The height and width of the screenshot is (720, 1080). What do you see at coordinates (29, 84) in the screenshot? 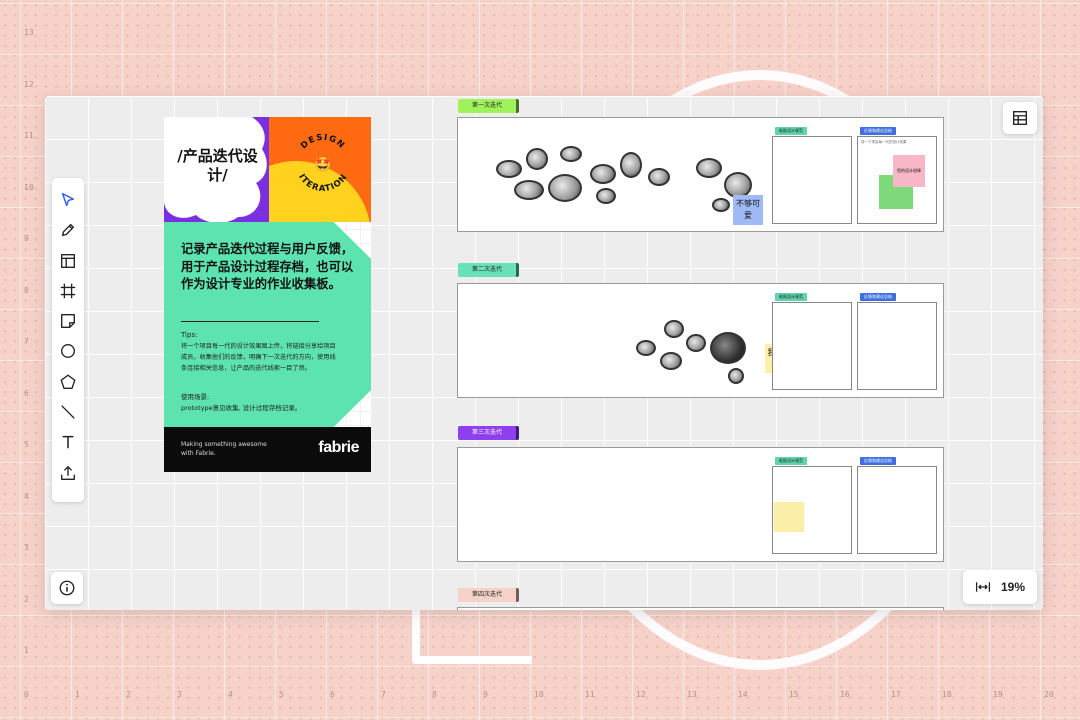
I see `ruler-number: 12` at bounding box center [29, 84].